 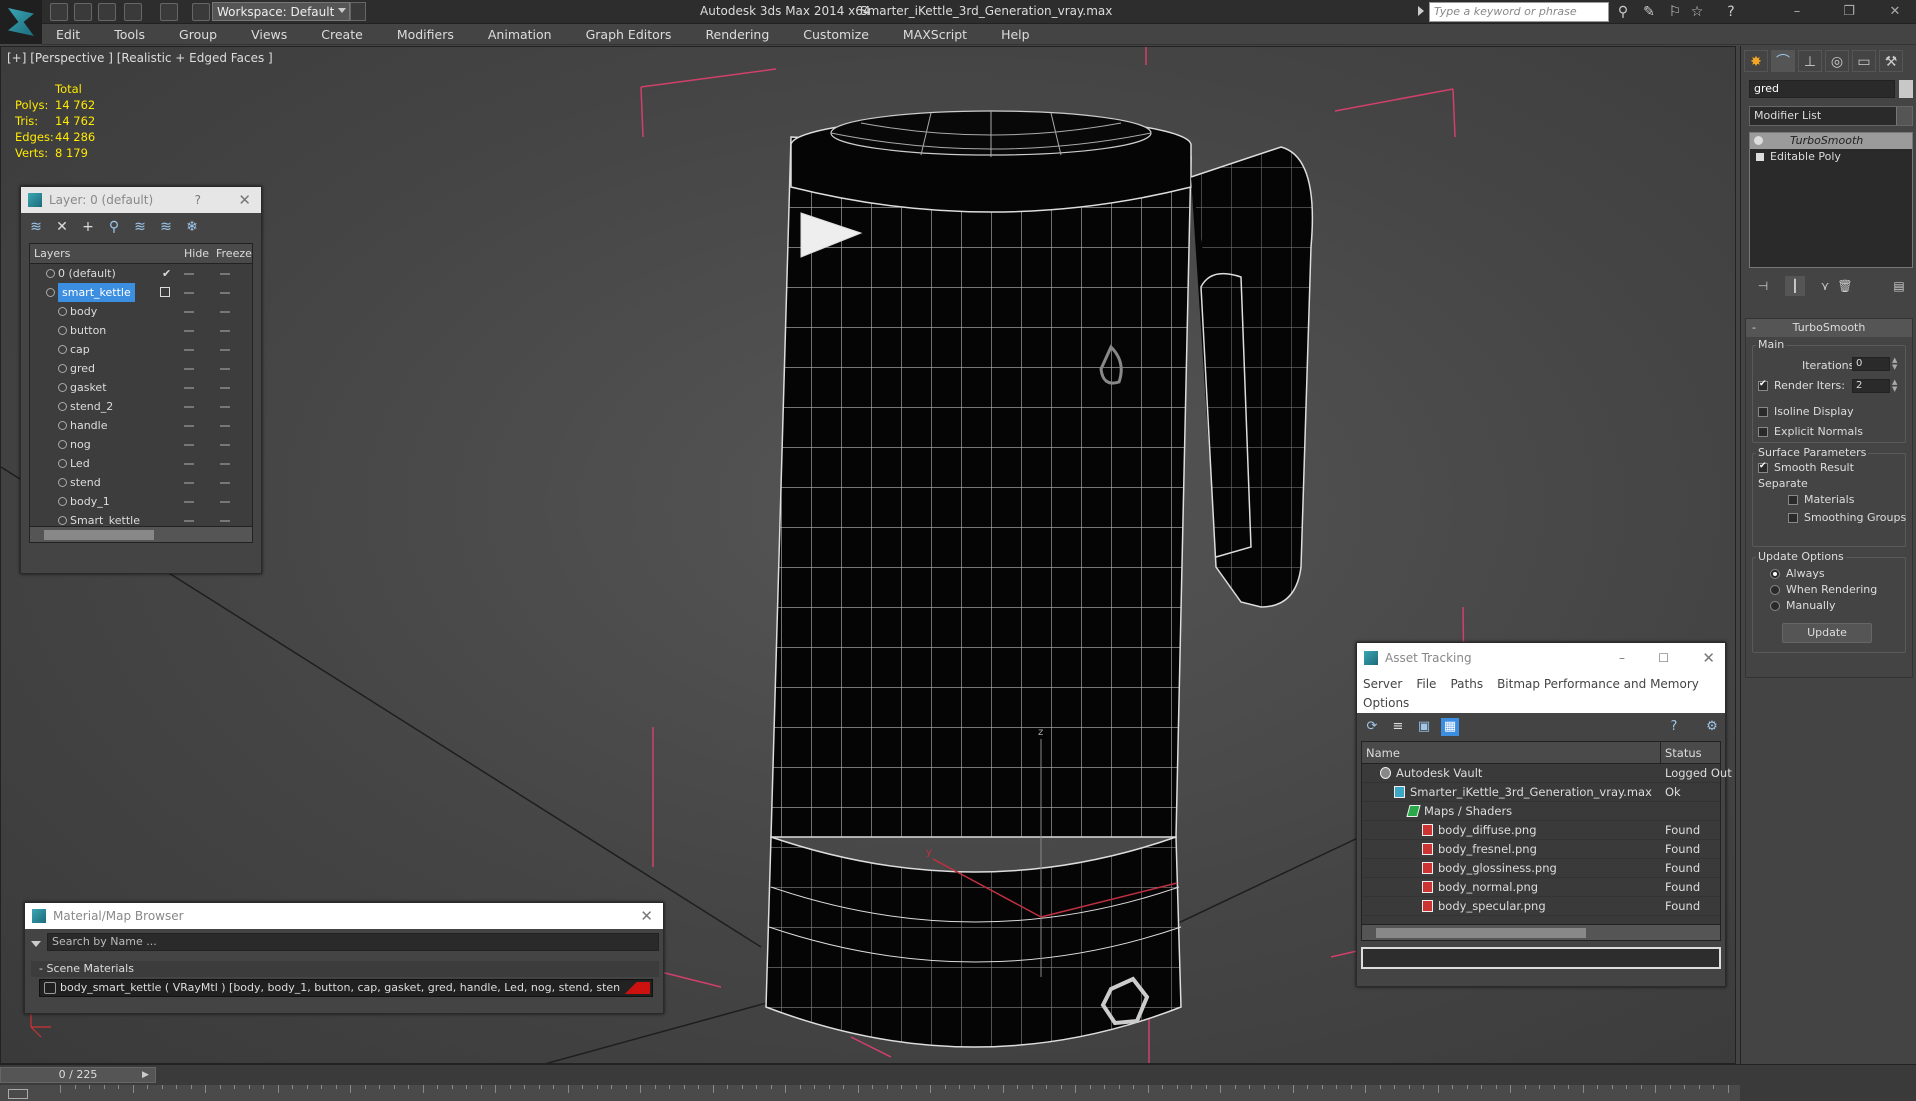 What do you see at coordinates (196, 254) in the screenshot?
I see `col-hide: Hide` at bounding box center [196, 254].